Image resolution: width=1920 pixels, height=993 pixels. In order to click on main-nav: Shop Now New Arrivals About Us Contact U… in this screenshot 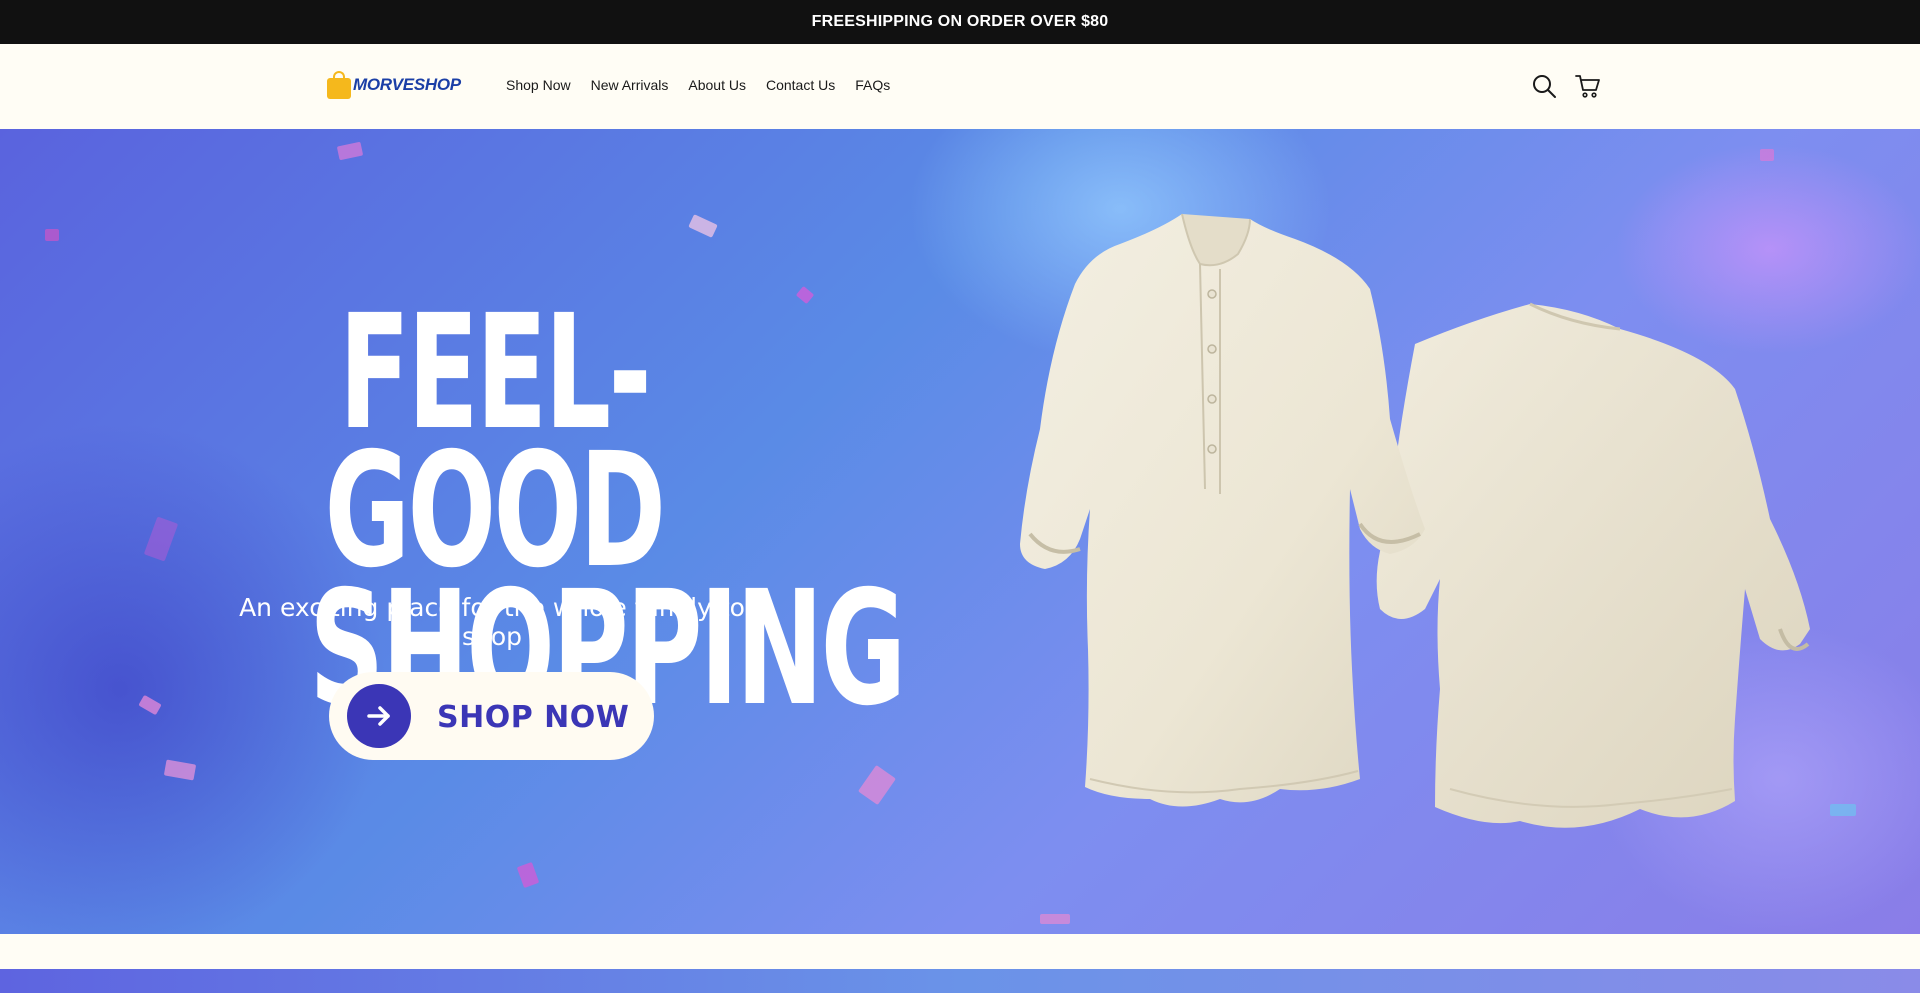, I will do `click(698, 85)`.